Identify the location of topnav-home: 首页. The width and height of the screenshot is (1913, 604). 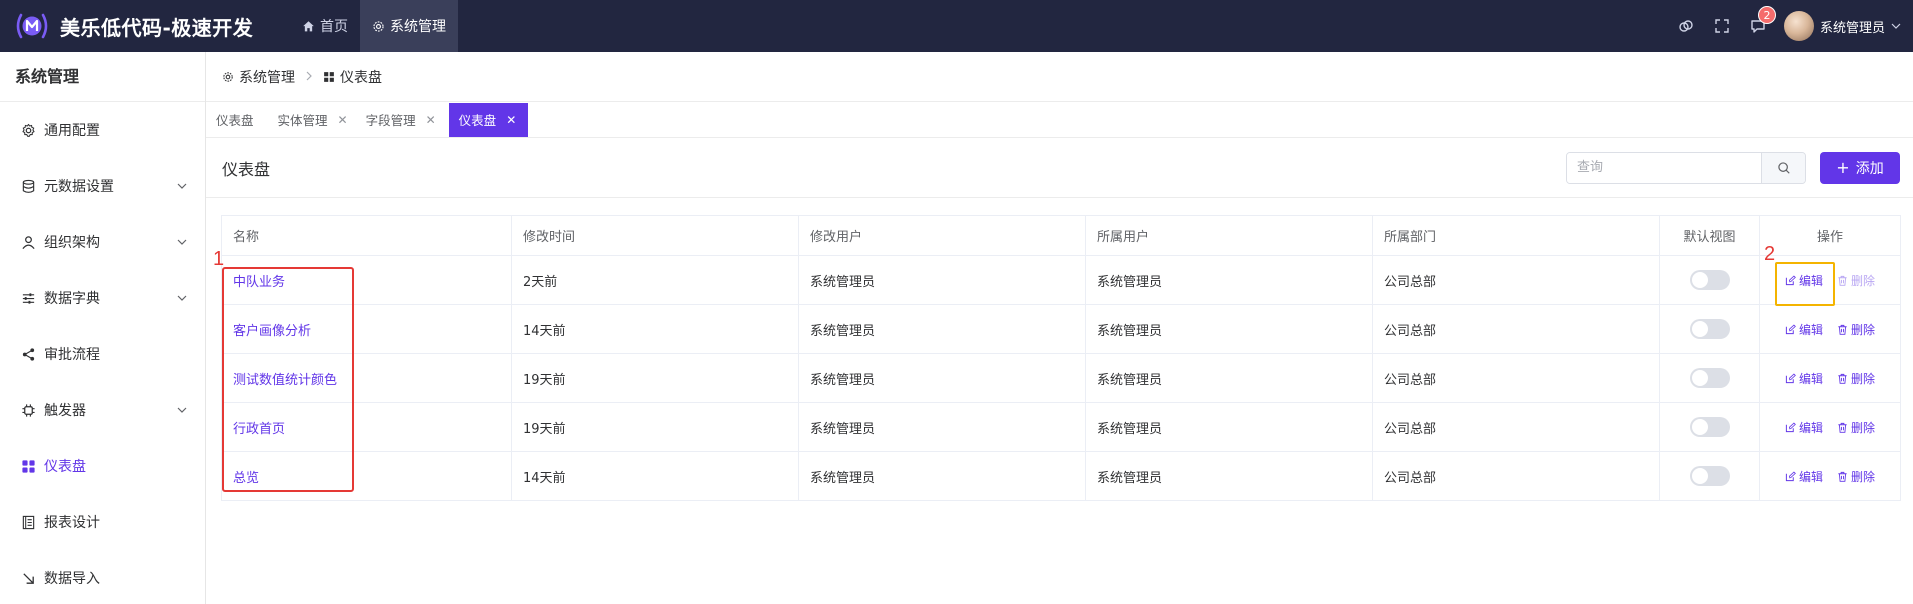
(325, 26).